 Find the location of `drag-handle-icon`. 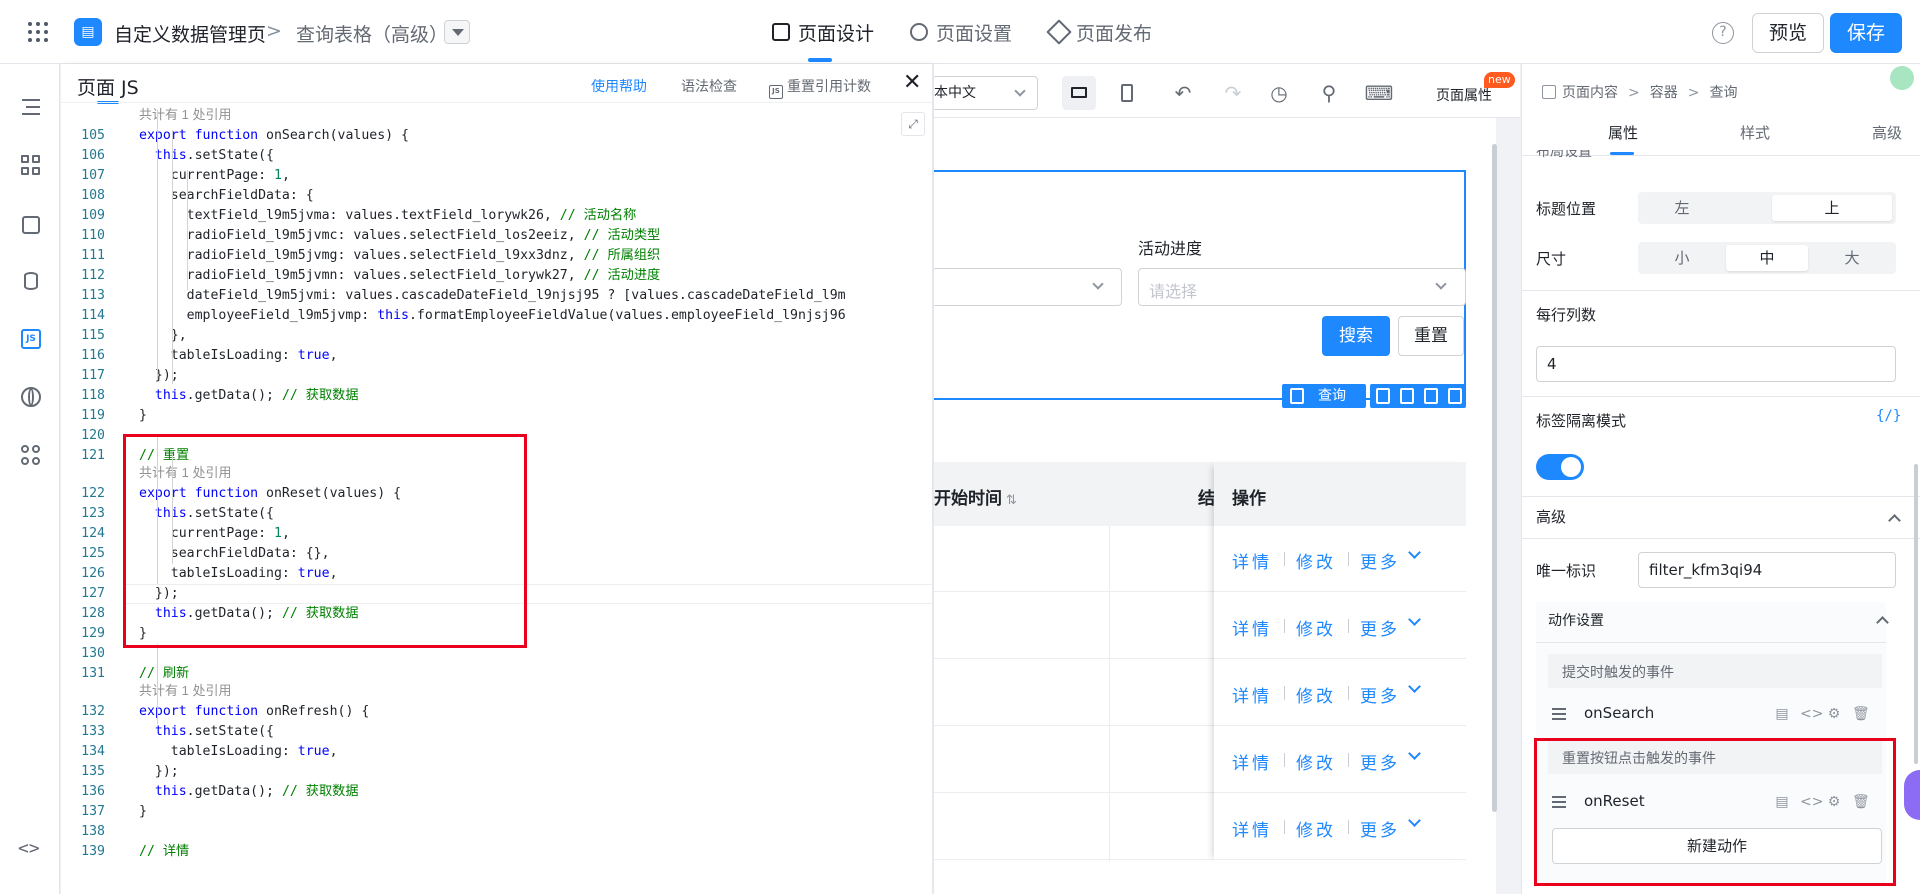

drag-handle-icon is located at coordinates (1559, 714).